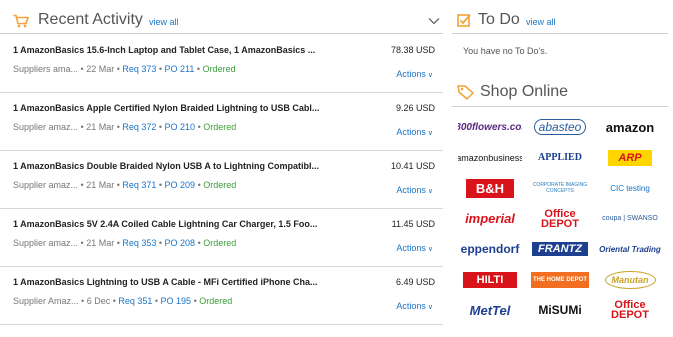  I want to click on todo-view-all-link: view all, so click(541, 22).